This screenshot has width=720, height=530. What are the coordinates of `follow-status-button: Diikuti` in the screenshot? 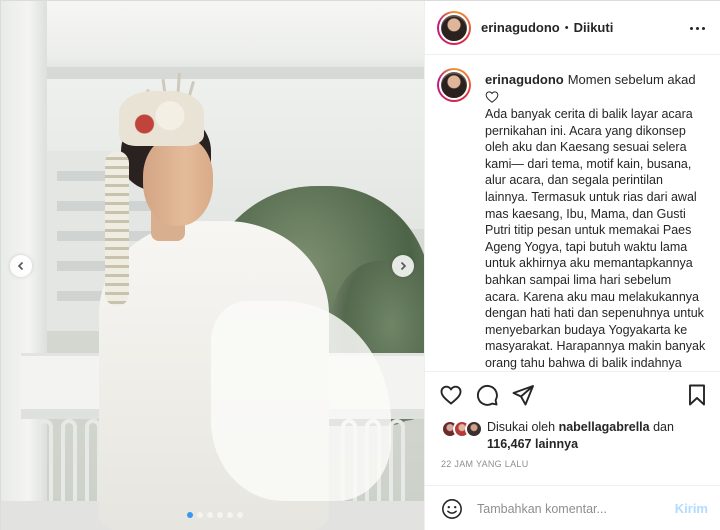 It's located at (594, 27).